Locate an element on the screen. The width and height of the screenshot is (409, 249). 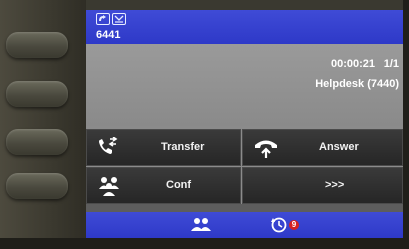
conference-icon is located at coordinates (109, 186).